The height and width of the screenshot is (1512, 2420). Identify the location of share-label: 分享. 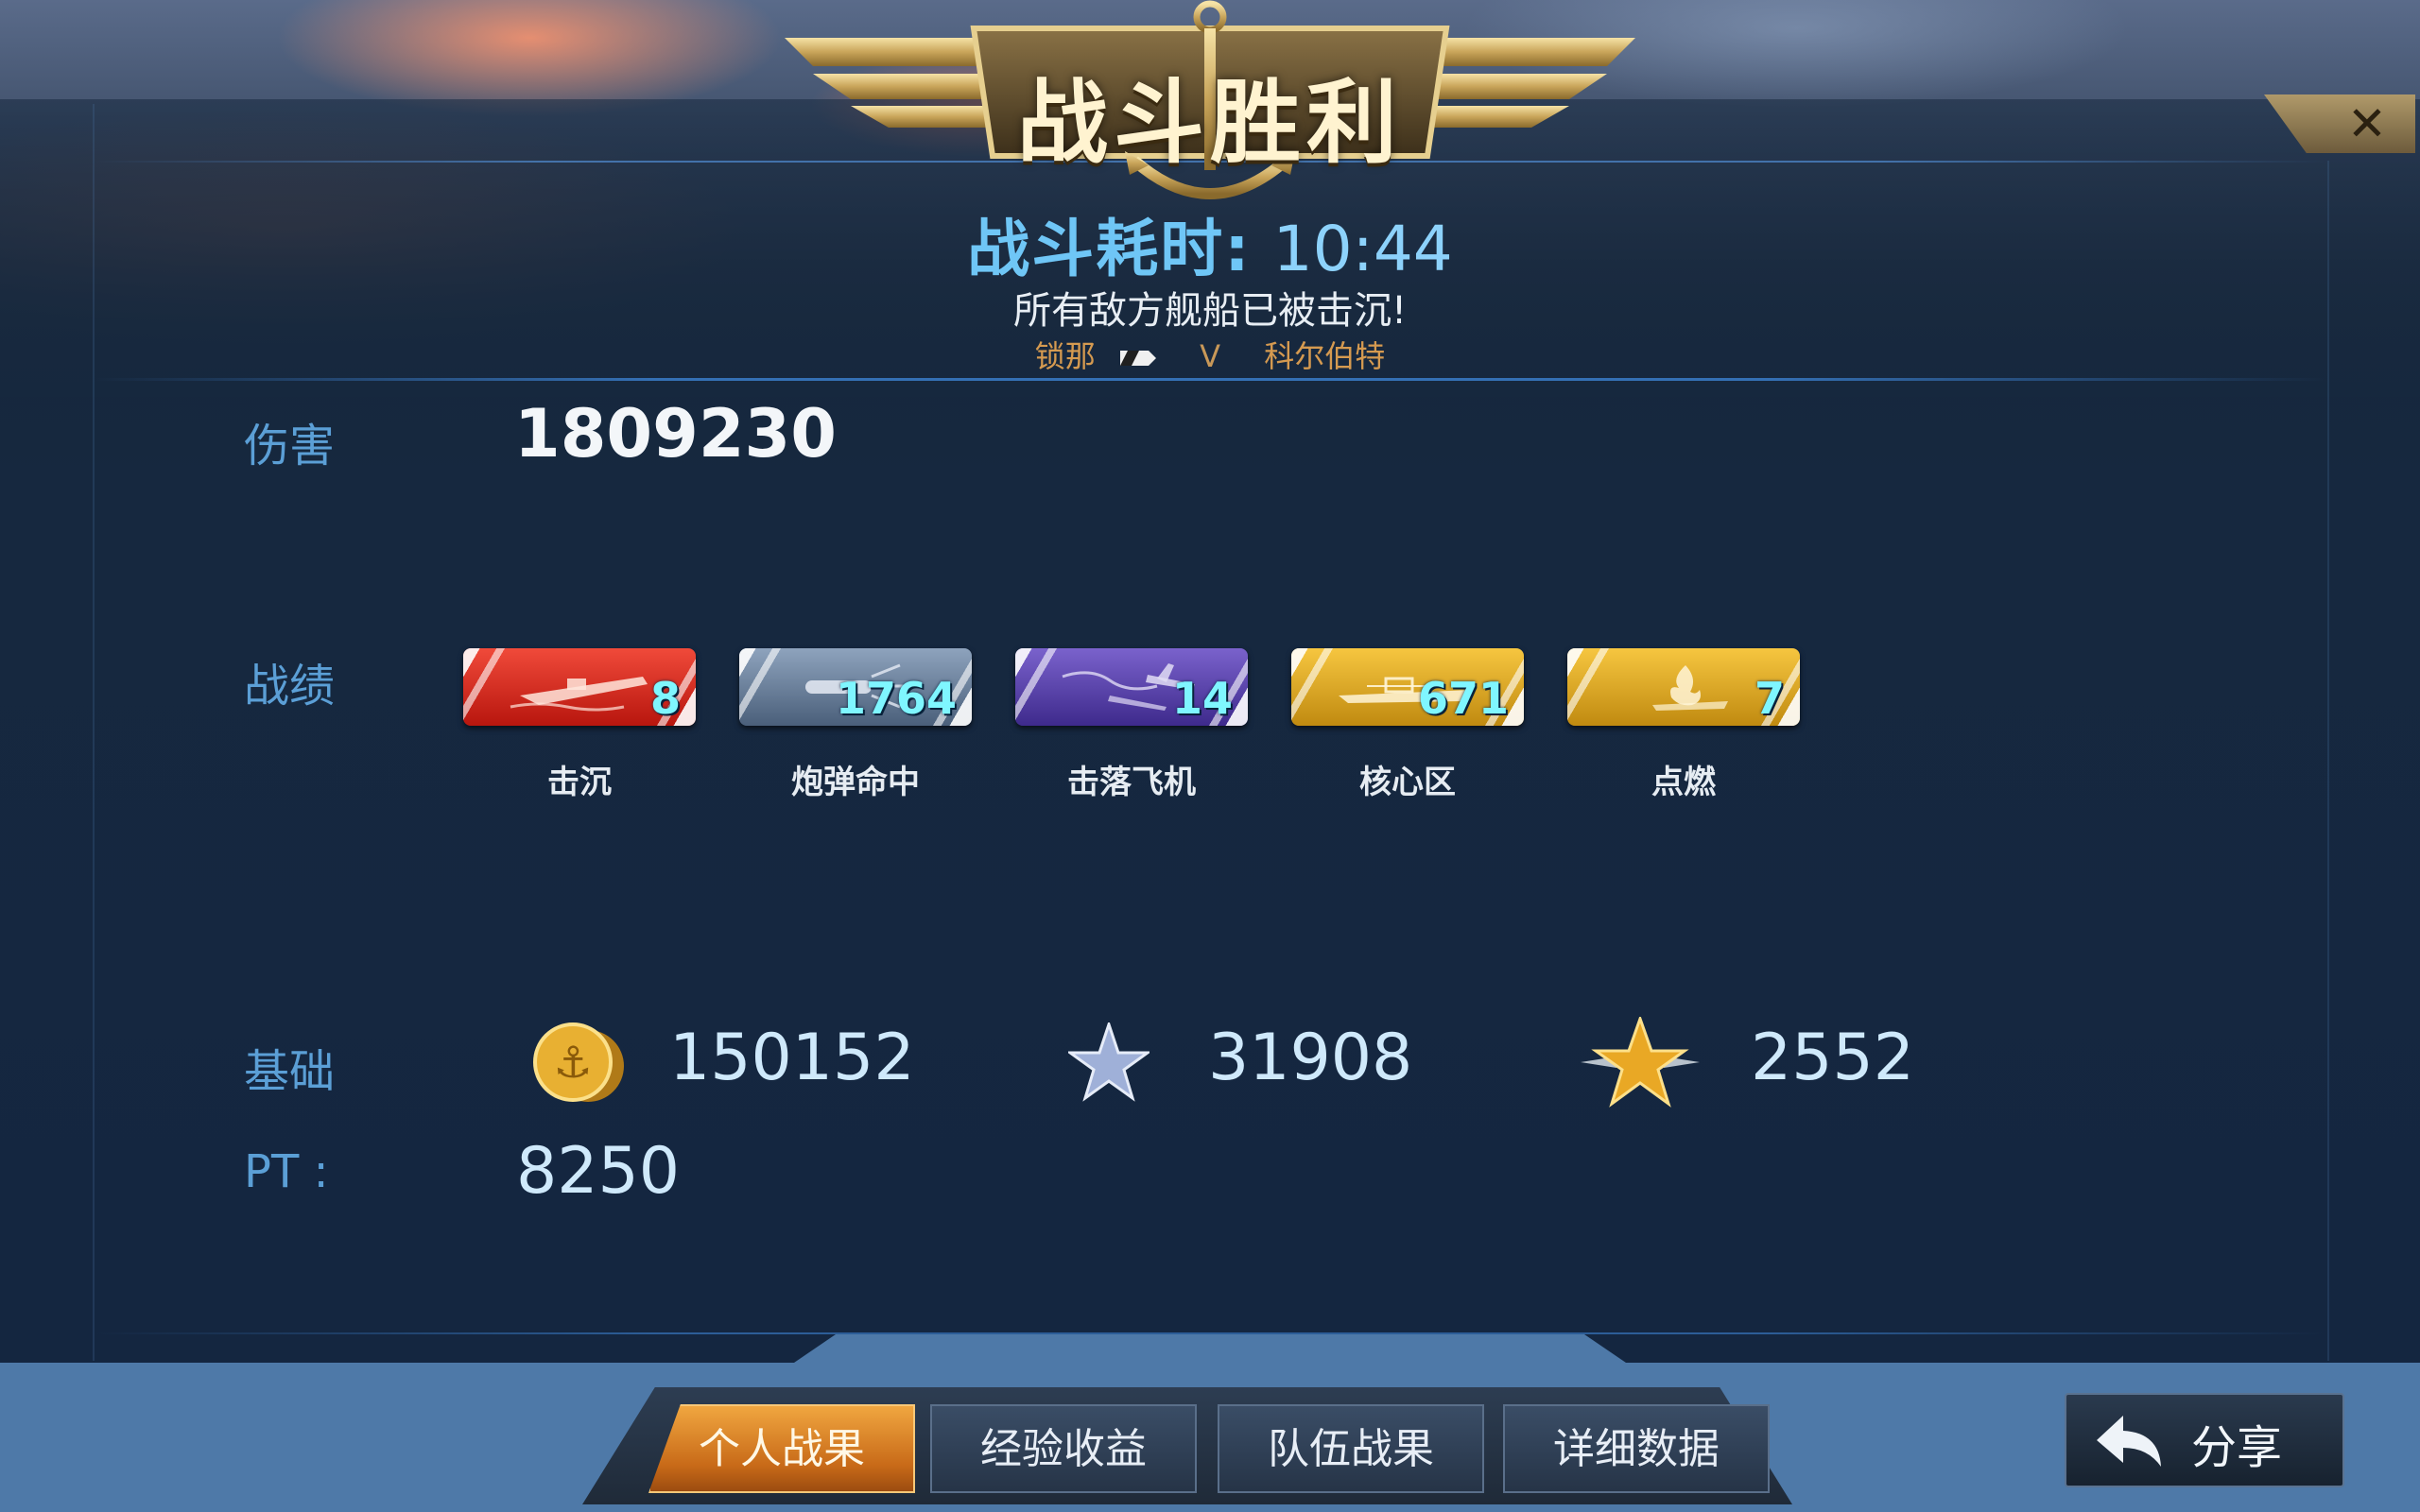
(2237, 1447).